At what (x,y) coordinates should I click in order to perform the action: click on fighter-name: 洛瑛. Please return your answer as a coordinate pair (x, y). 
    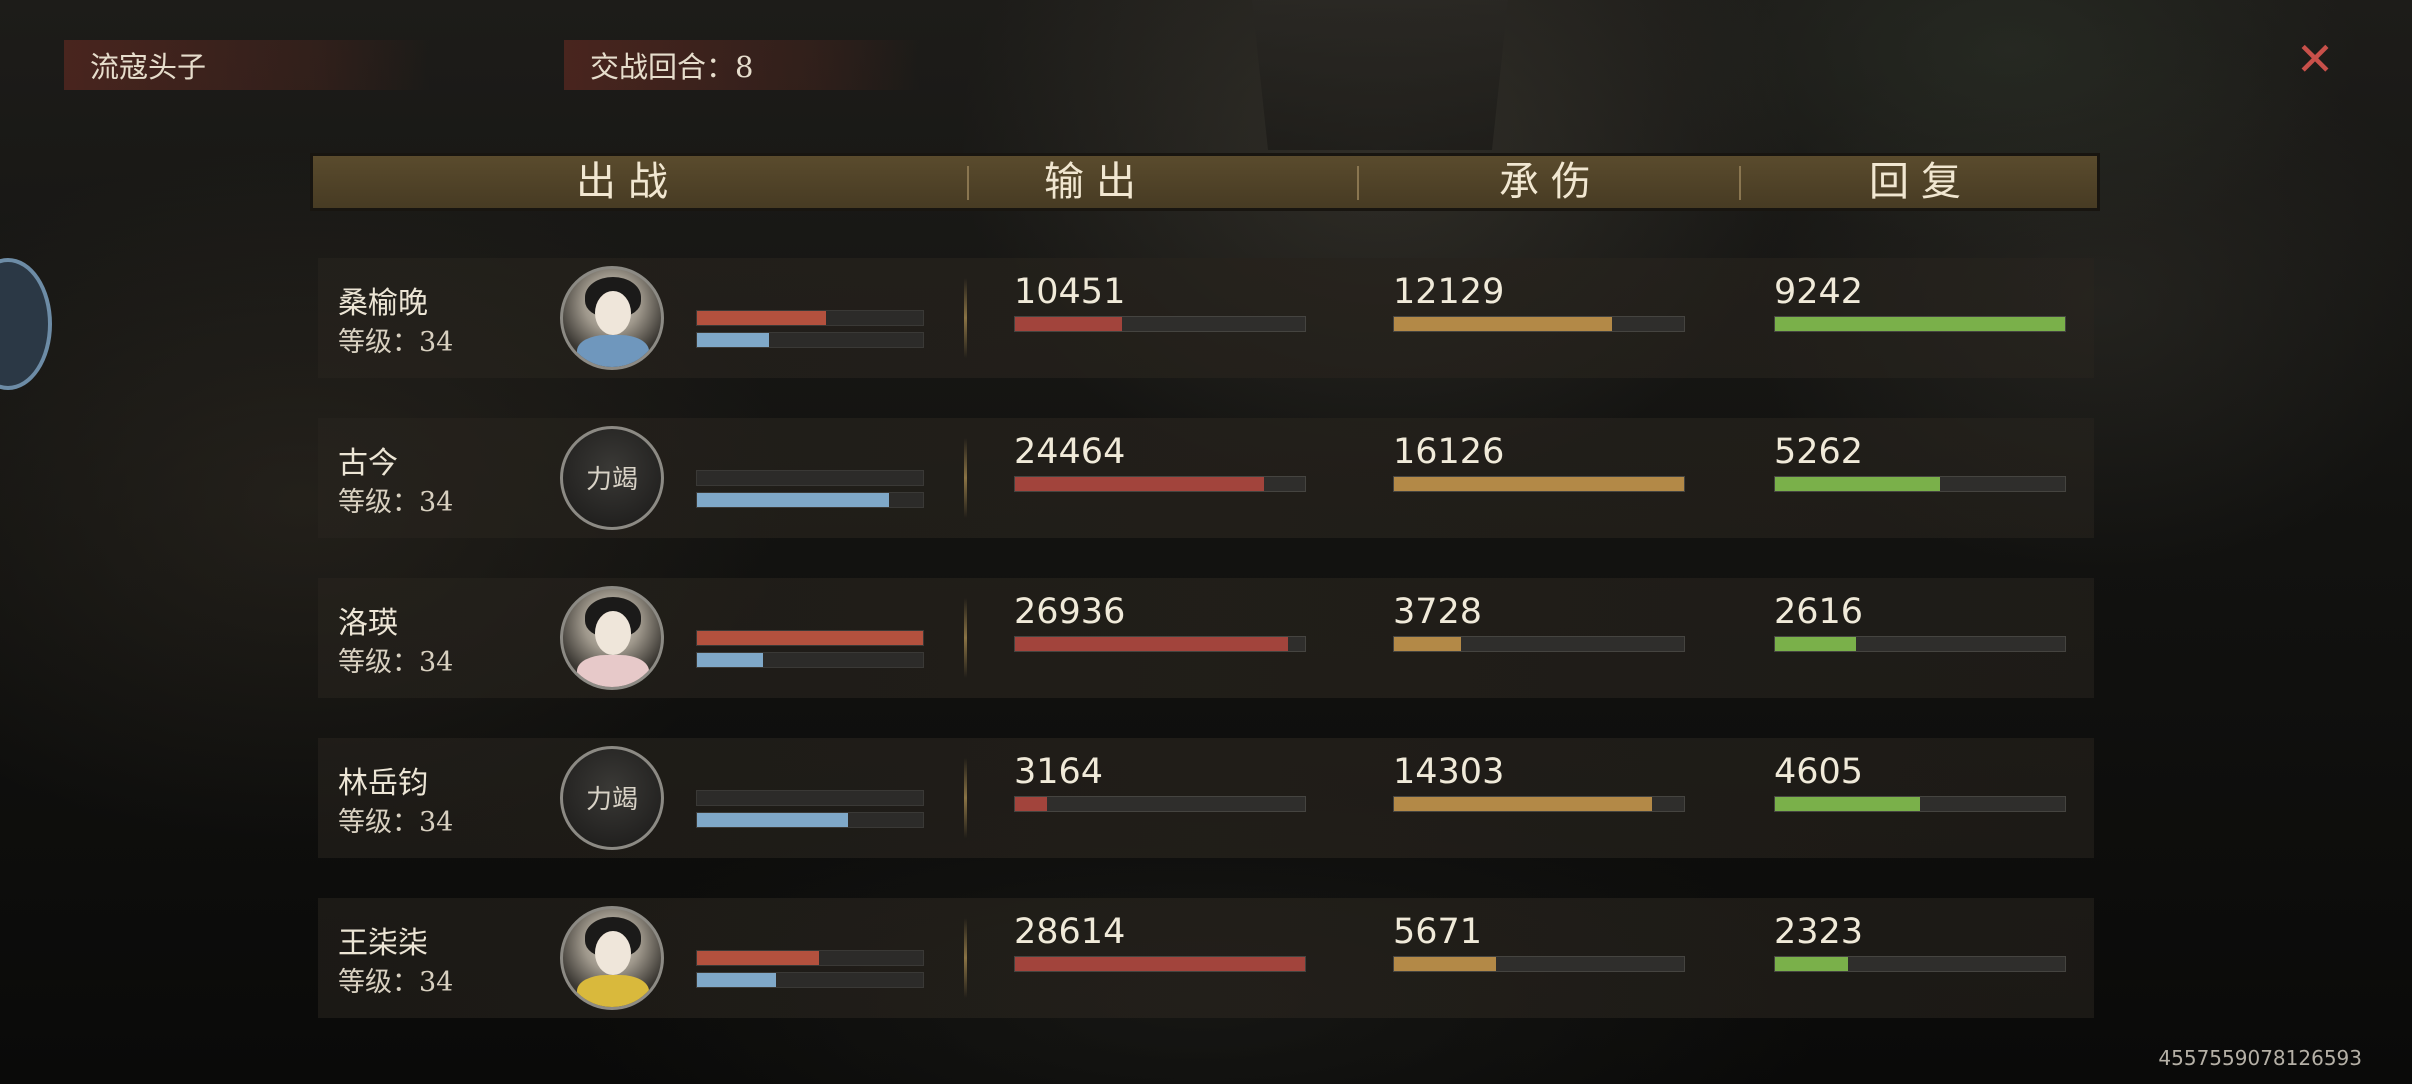
    Looking at the image, I should click on (368, 623).